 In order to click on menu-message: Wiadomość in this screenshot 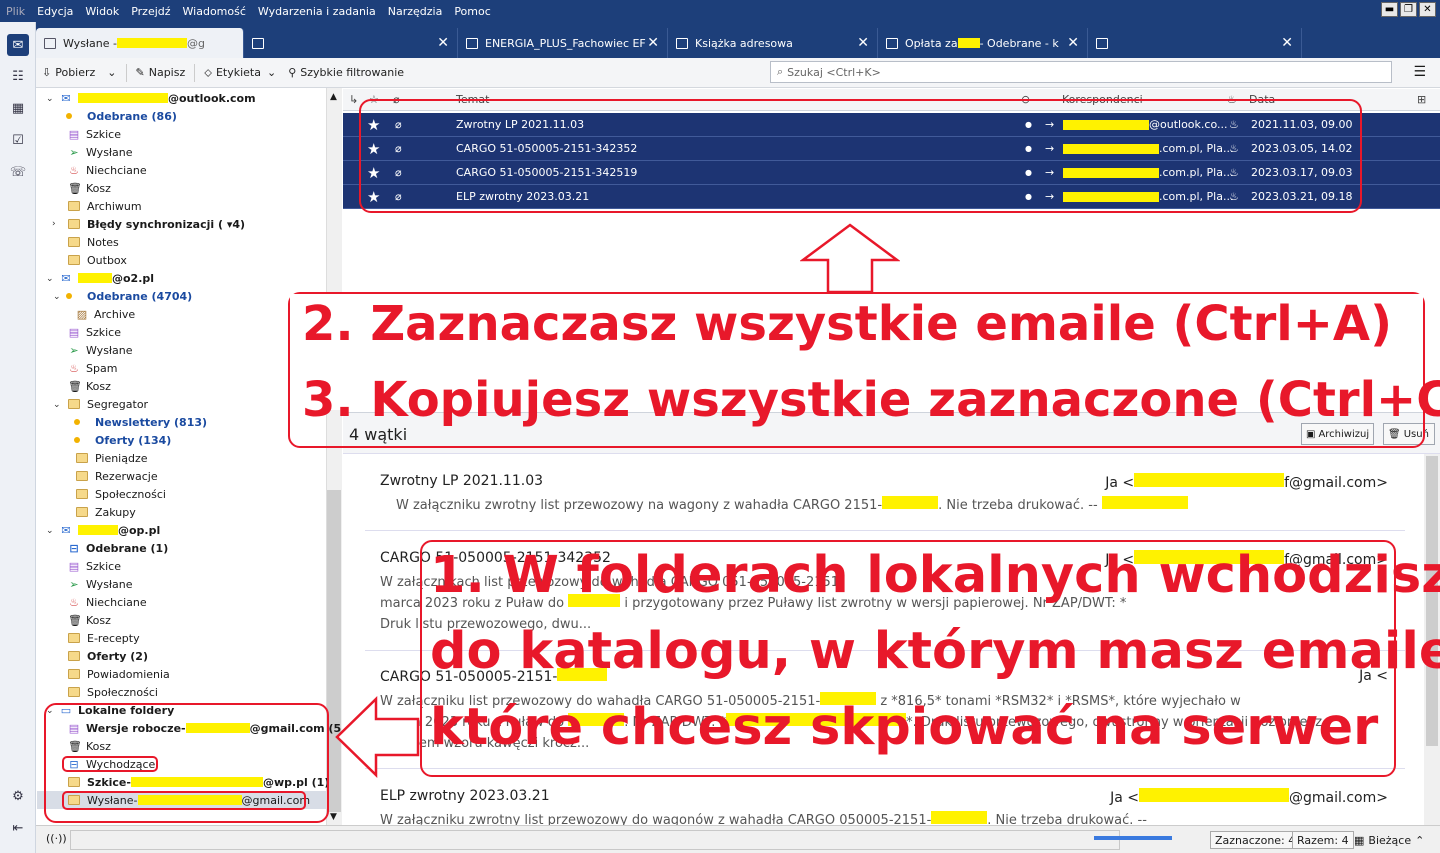, I will do `click(214, 11)`.